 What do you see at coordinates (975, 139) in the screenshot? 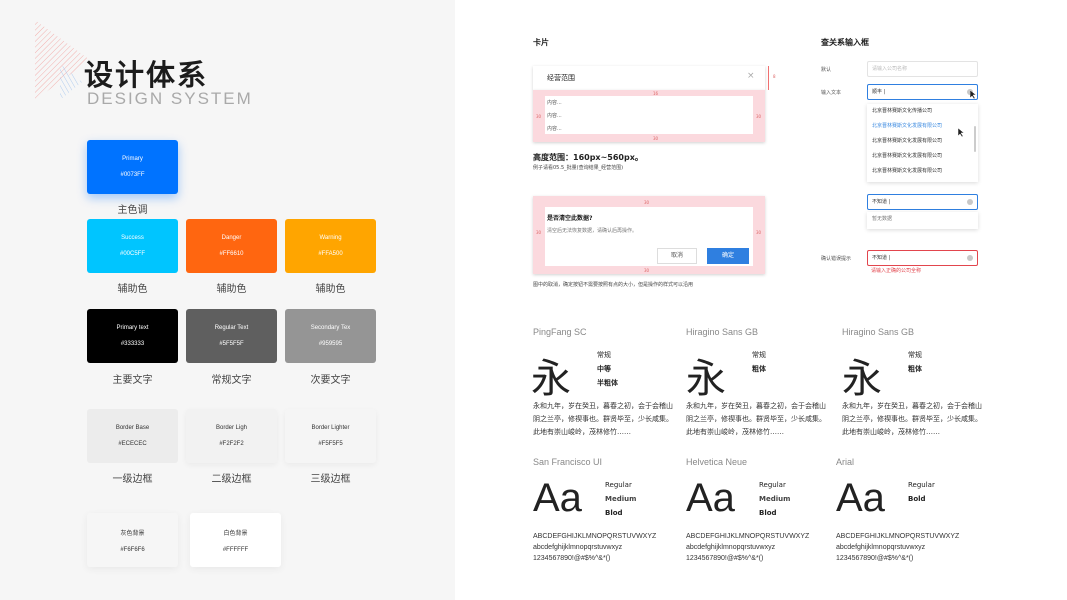
I see `scrollbar` at bounding box center [975, 139].